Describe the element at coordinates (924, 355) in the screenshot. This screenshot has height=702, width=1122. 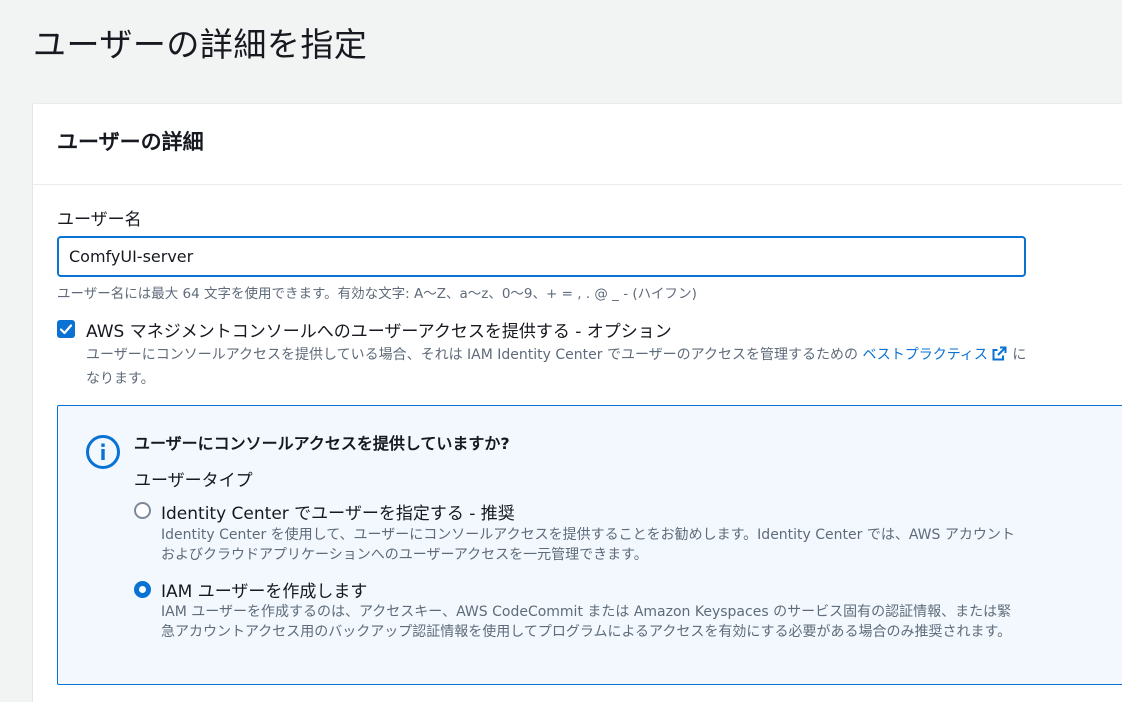
I see `best-practices-link-text: ベストプラクティス` at that location.